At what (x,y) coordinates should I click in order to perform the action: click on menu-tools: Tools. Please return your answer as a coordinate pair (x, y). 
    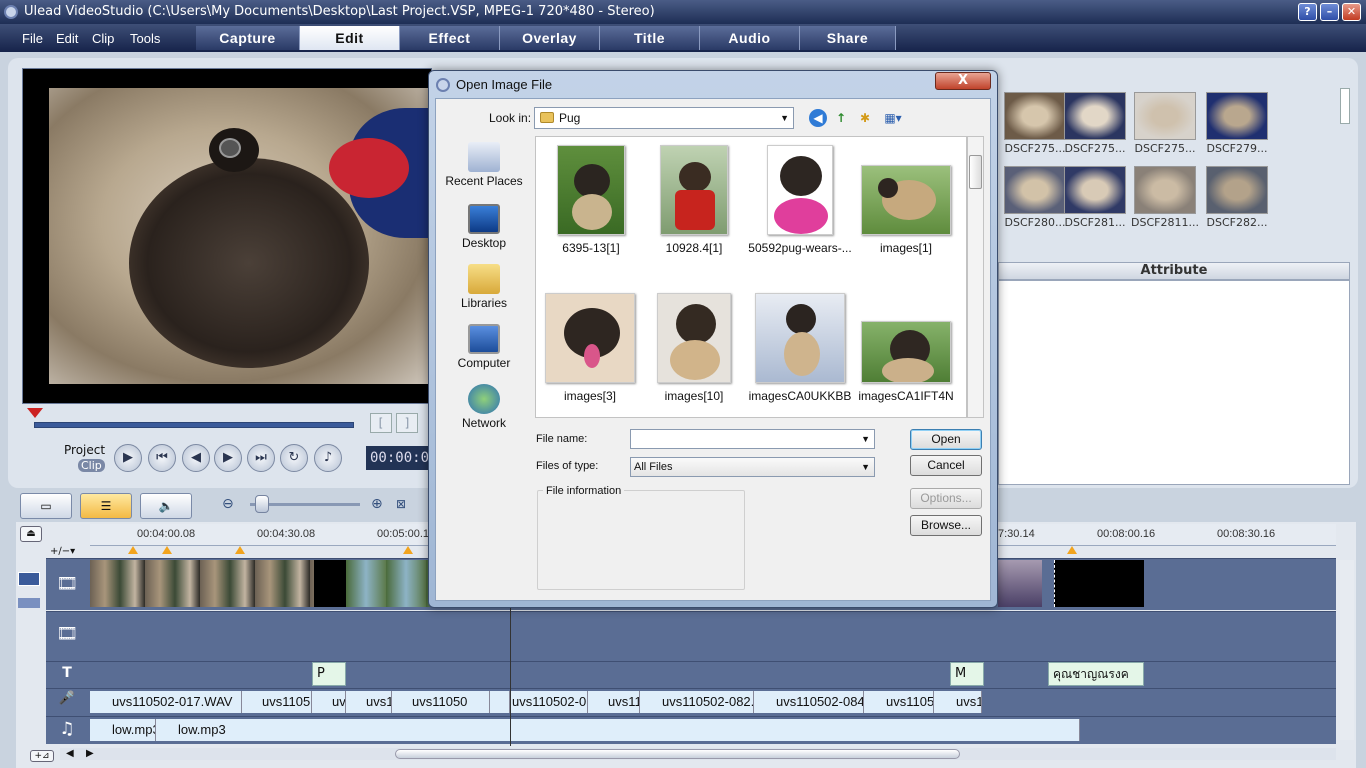
    Looking at the image, I should click on (145, 38).